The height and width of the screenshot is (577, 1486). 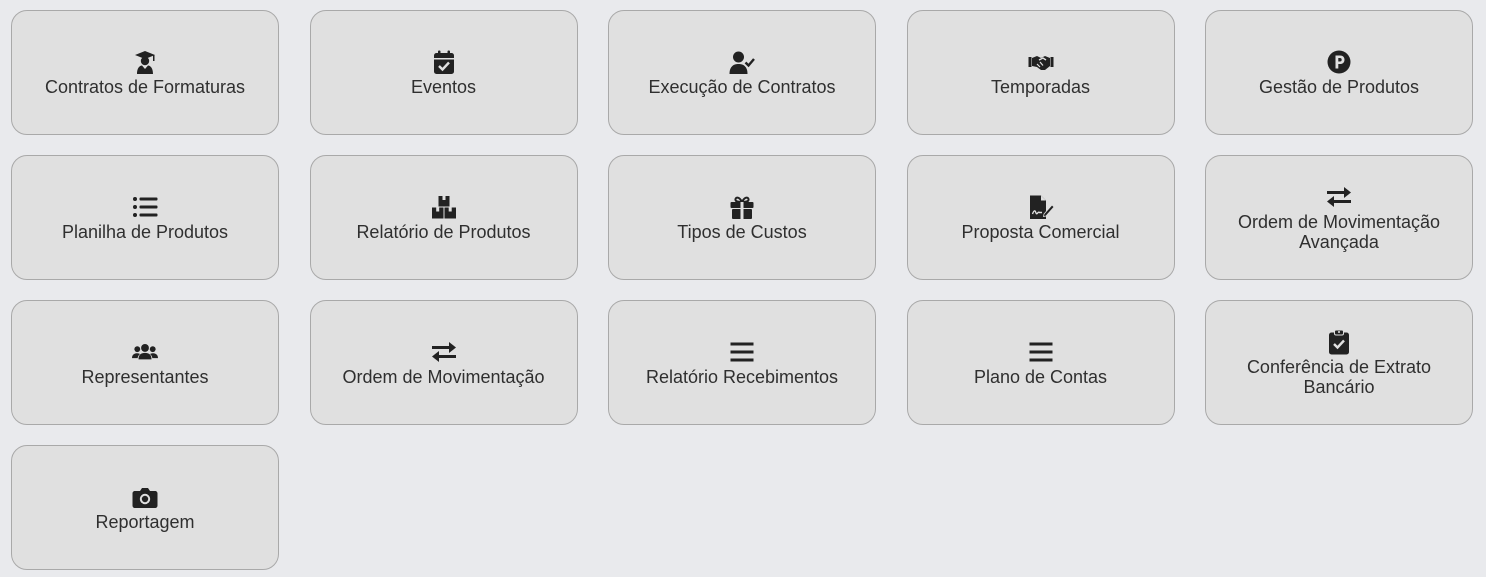 What do you see at coordinates (145, 521) in the screenshot?
I see `tile-label: Reportagem` at bounding box center [145, 521].